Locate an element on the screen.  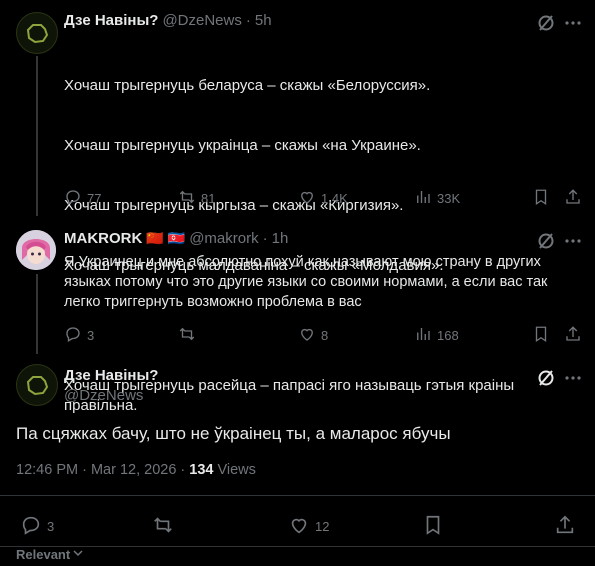
author-handle: @makrork is located at coordinates (223, 238).